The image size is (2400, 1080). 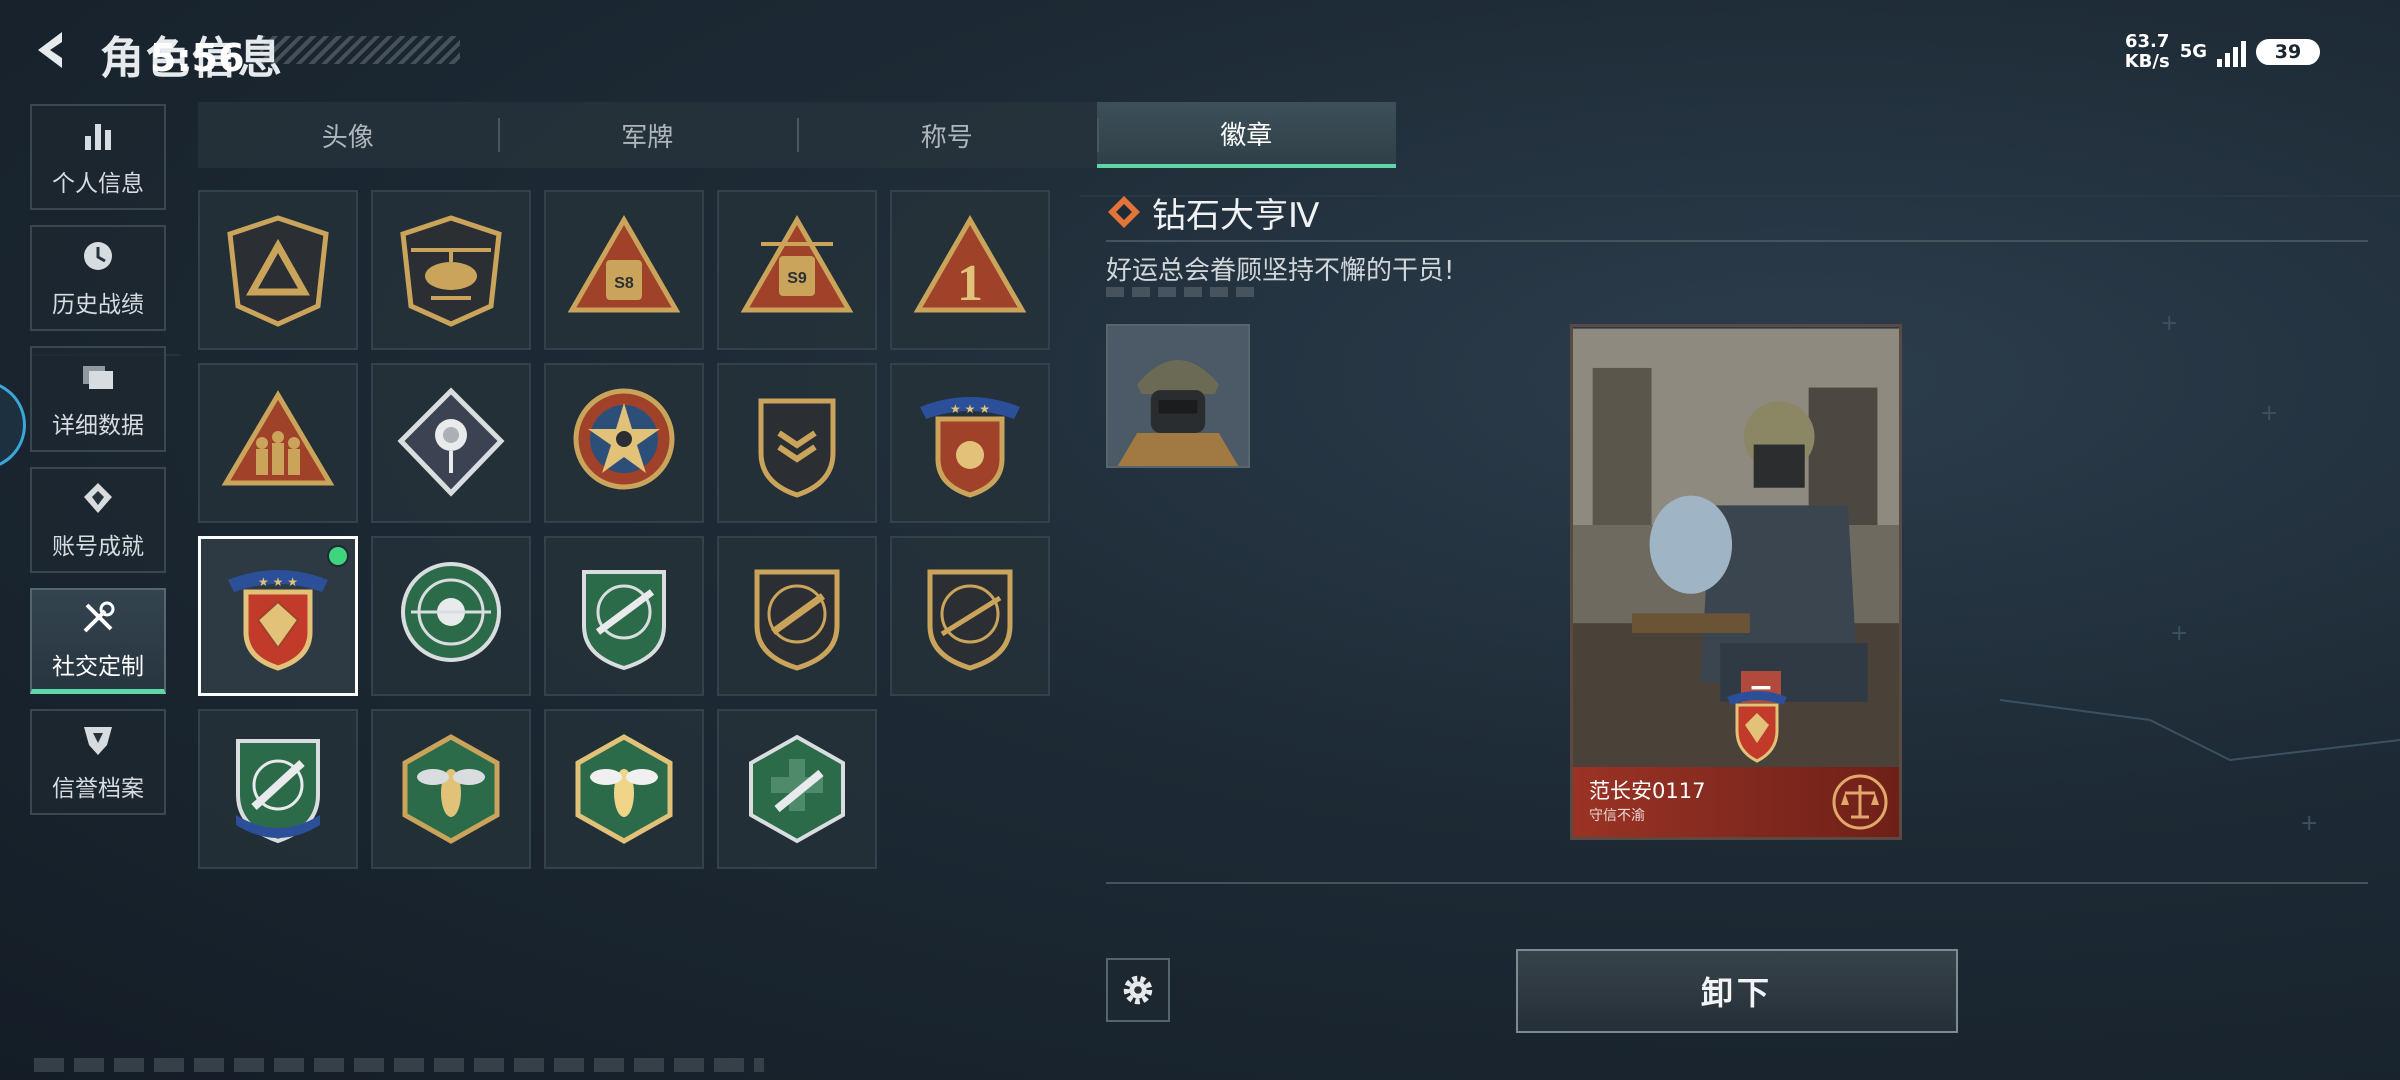 I want to click on star-banner-shield-badge-icon: ★ ★ ★, so click(x=970, y=447).